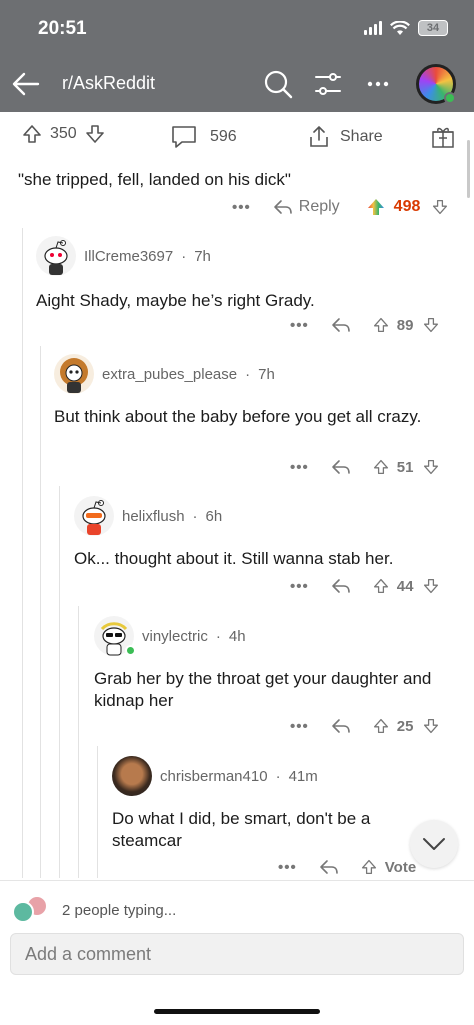  Describe the element at coordinates (443, 137) in the screenshot. I see `award-gift-icon` at that location.